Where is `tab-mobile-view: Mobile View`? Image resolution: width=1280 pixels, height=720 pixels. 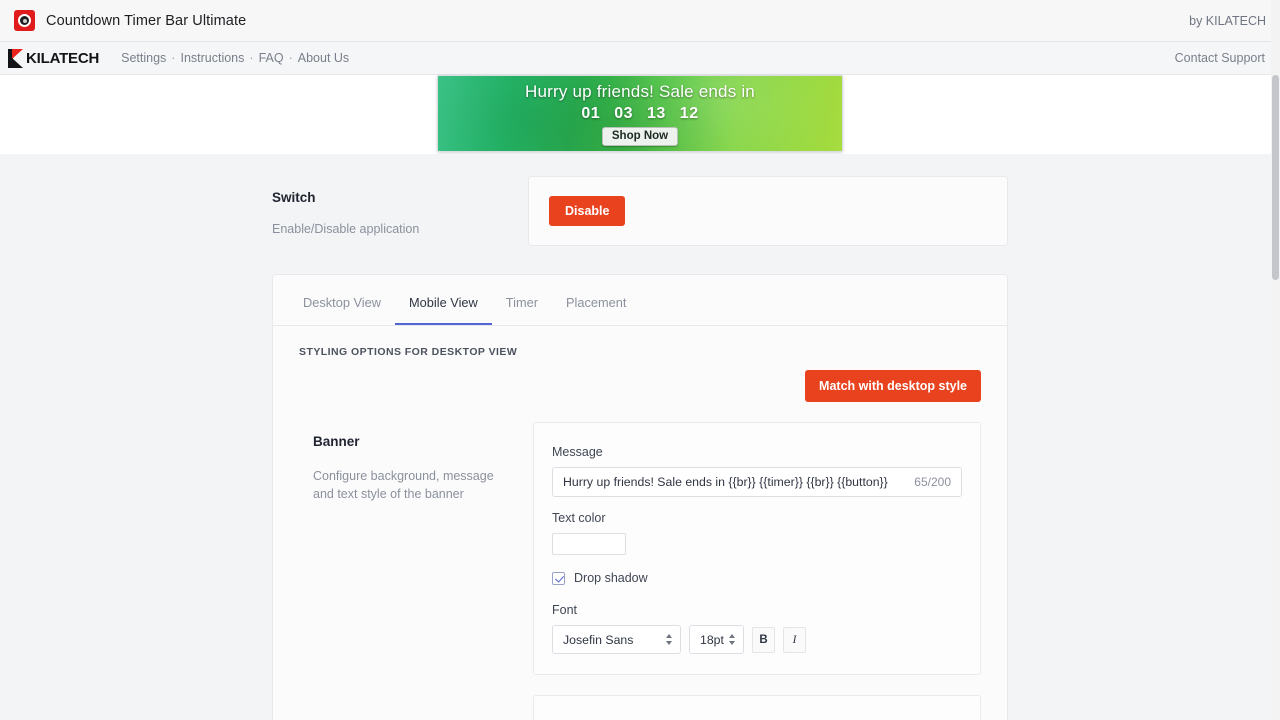 tab-mobile-view: Mobile View is located at coordinates (443, 300).